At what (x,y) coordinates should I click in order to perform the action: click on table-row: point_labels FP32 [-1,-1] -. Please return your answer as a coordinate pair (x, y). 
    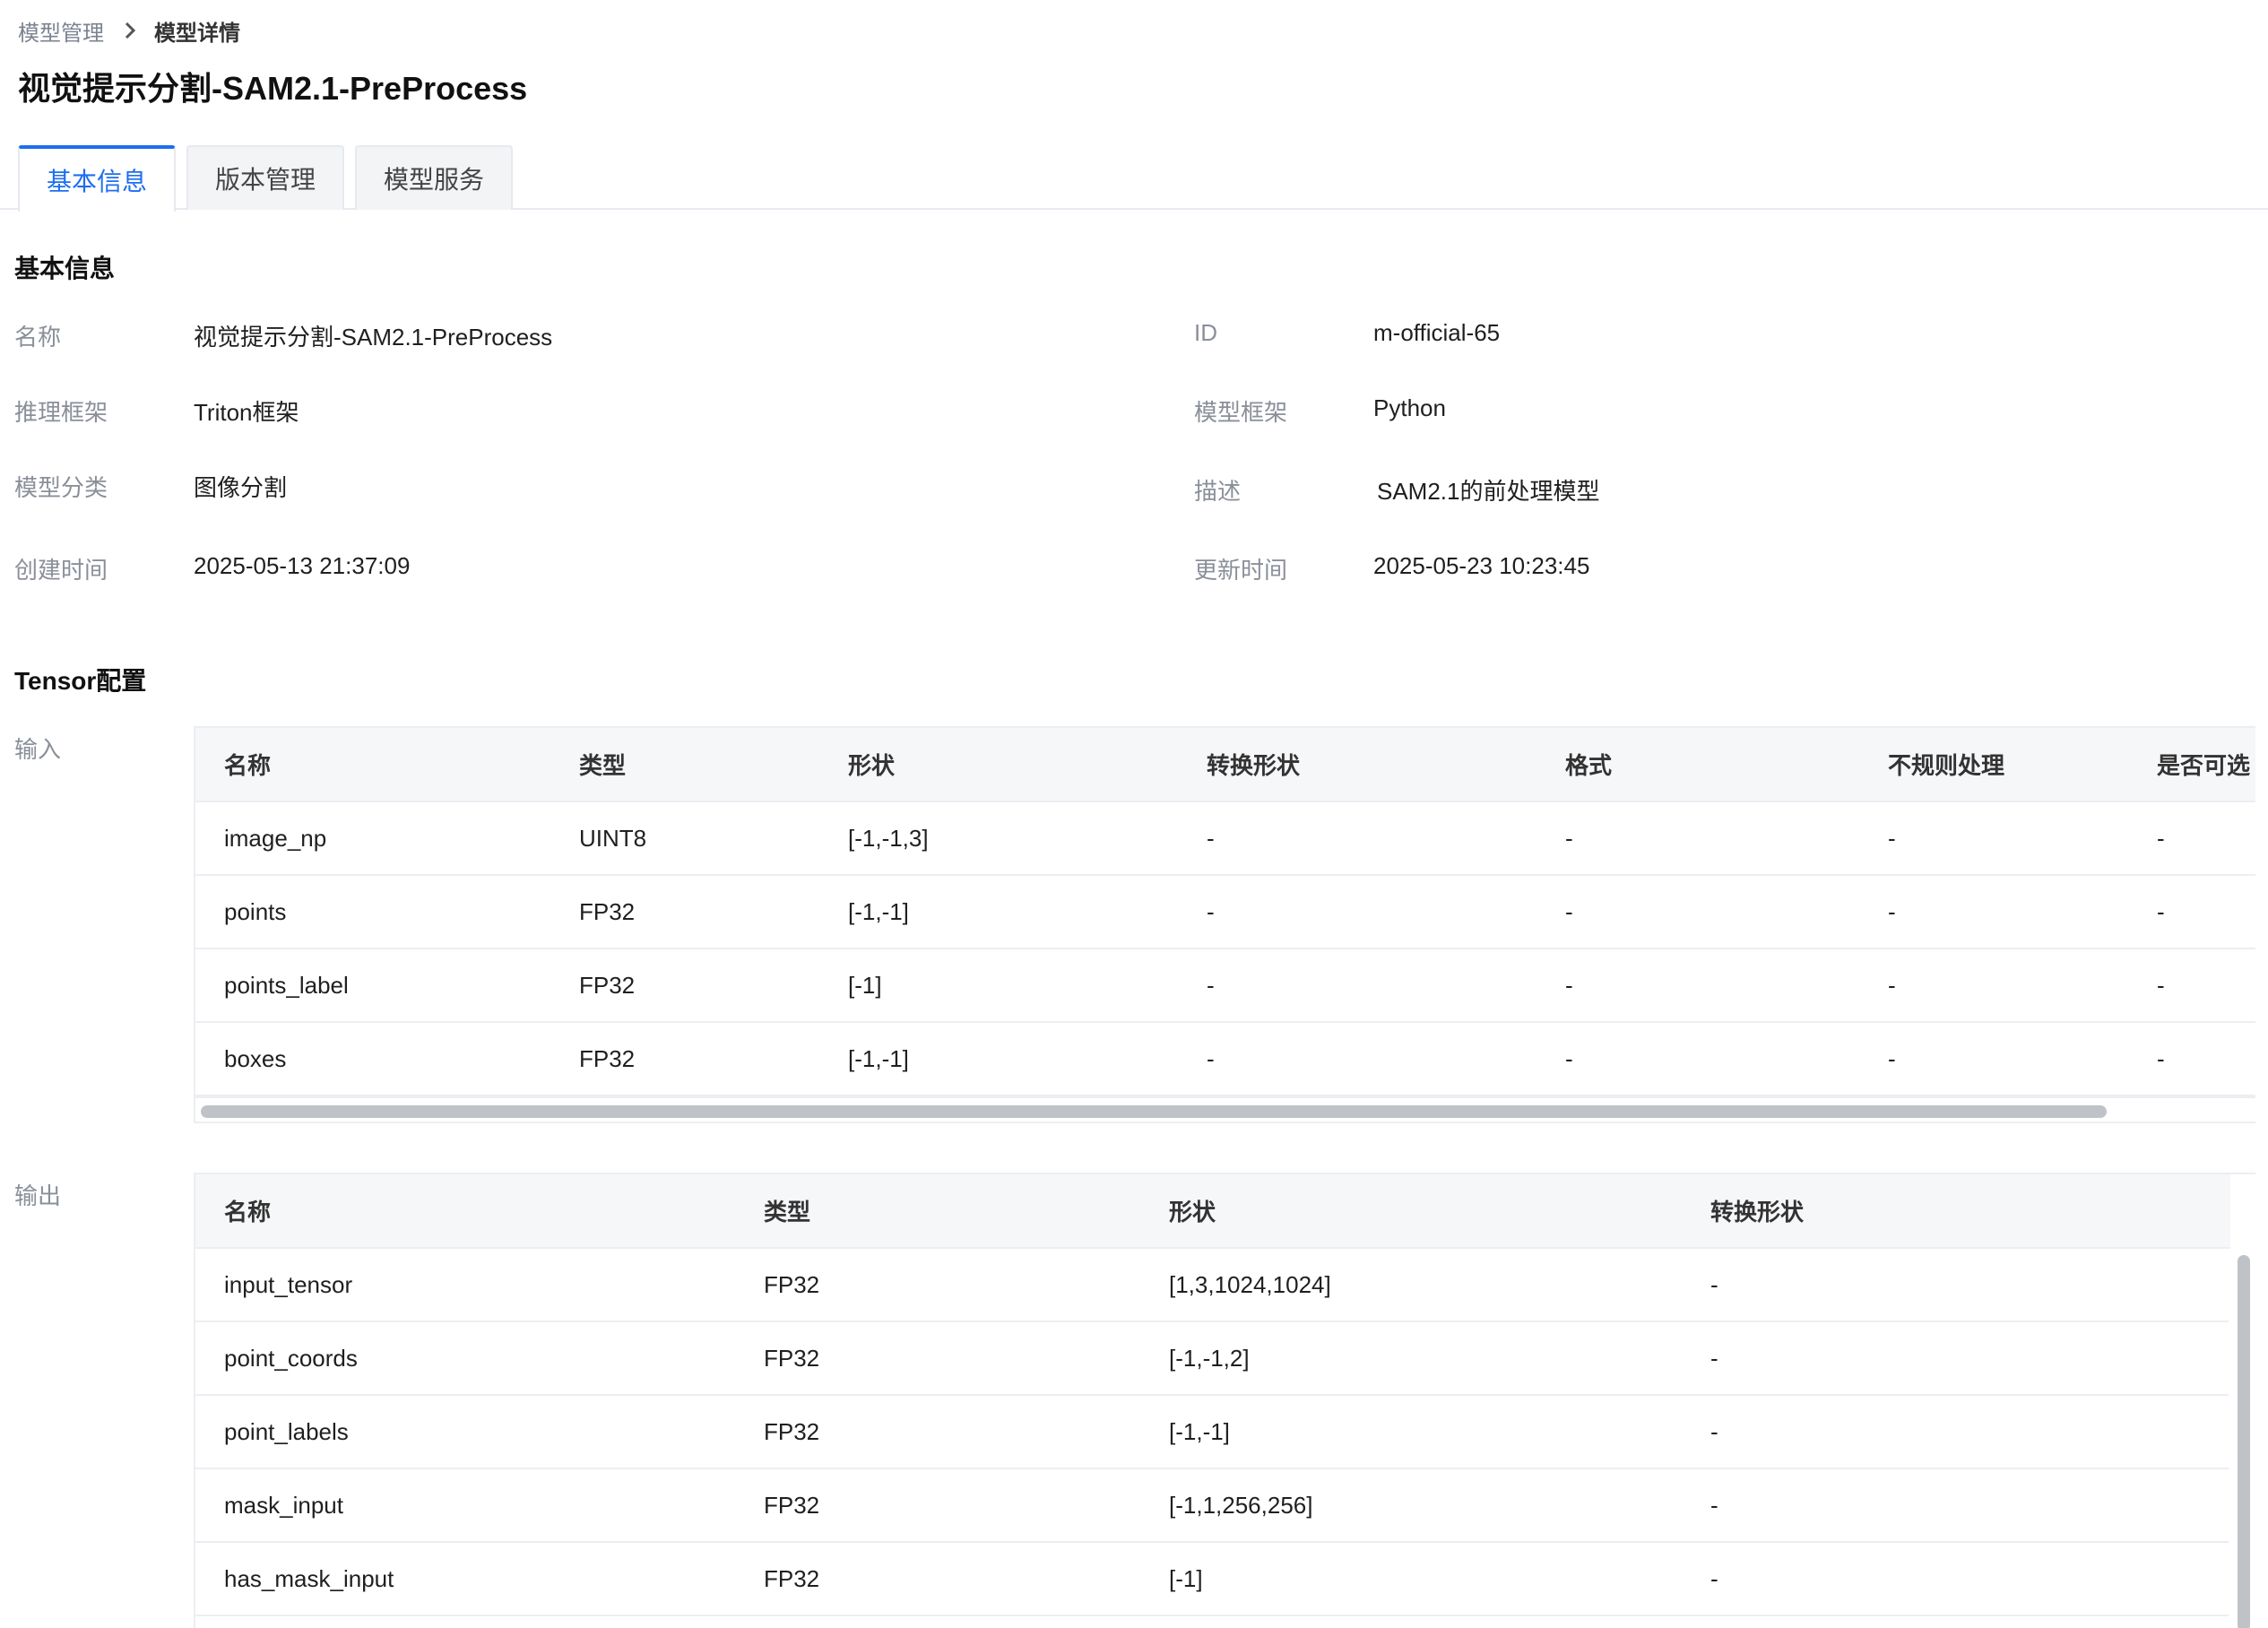
    Looking at the image, I should click on (1212, 1432).